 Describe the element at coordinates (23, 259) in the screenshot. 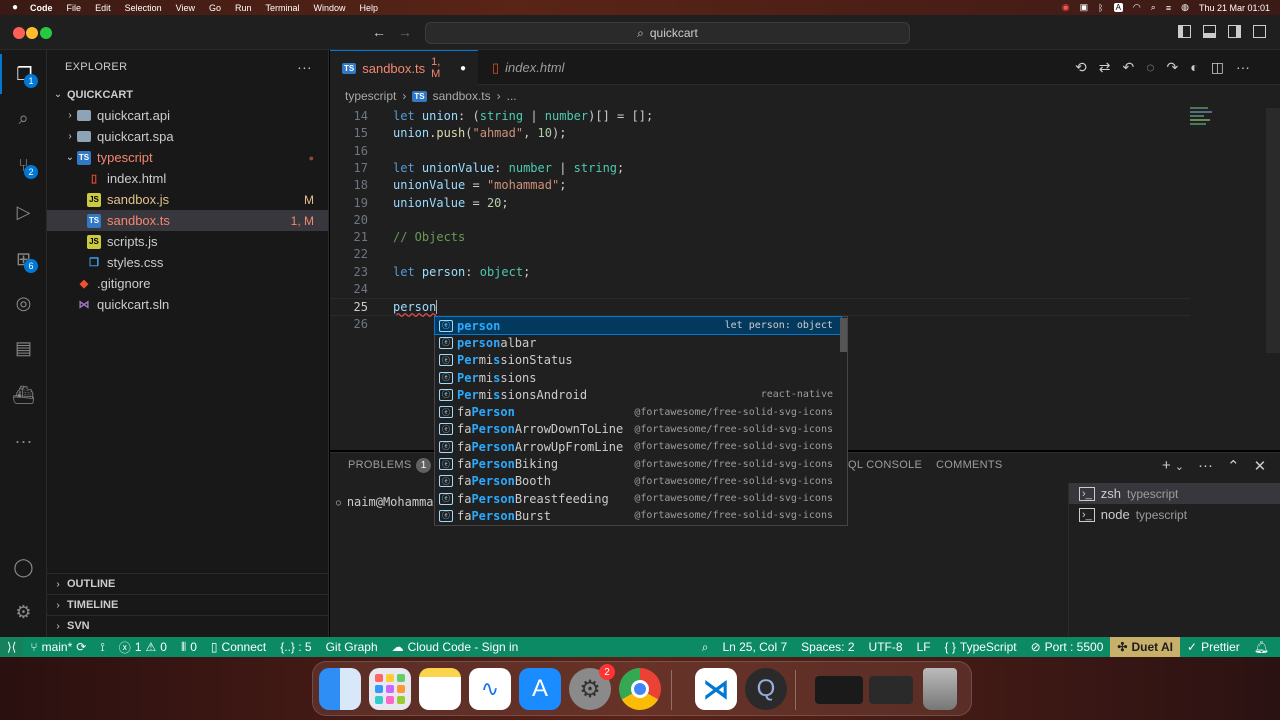

I see `extensions-icon: ⊞ 6` at that location.